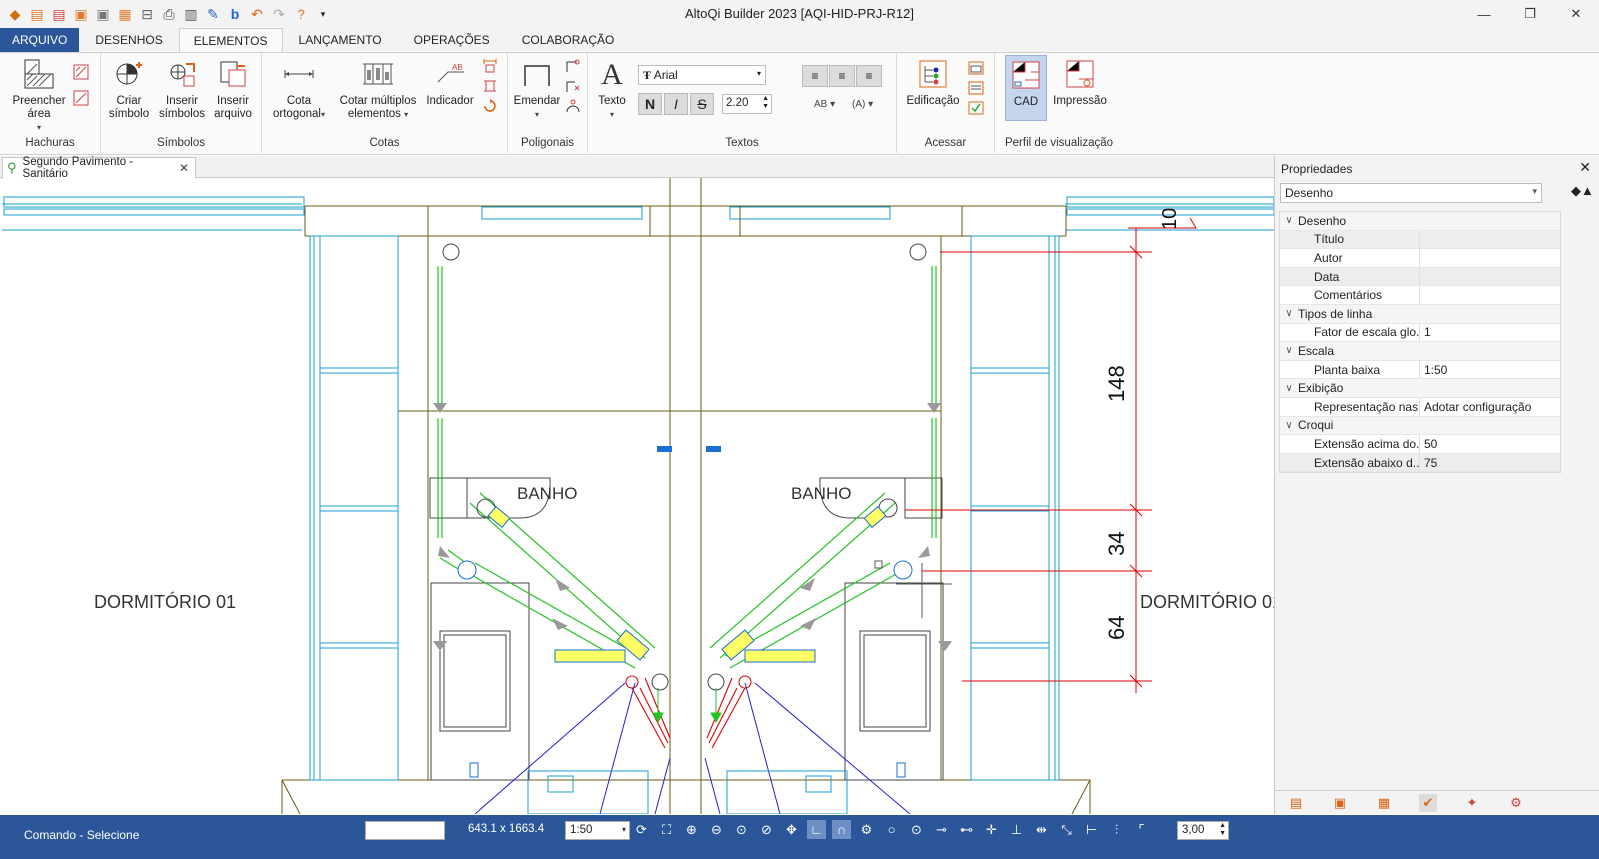 This screenshot has height=859, width=1599. I want to click on category-tipos-de-linha: ∨ Tipos de linha, so click(1420, 314).